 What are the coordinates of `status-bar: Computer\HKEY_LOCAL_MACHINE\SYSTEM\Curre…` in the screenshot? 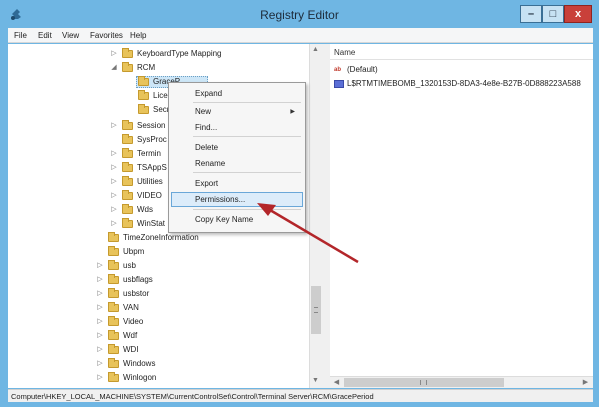 It's located at (300, 395).